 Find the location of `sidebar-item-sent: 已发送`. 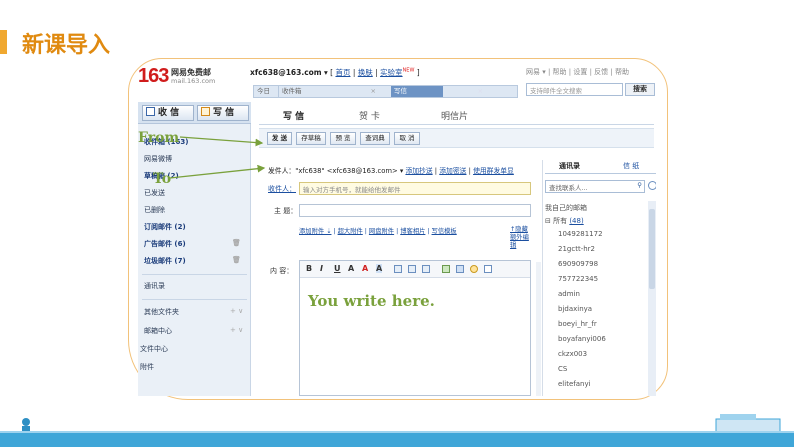

sidebar-item-sent: 已发送 is located at coordinates (154, 193).